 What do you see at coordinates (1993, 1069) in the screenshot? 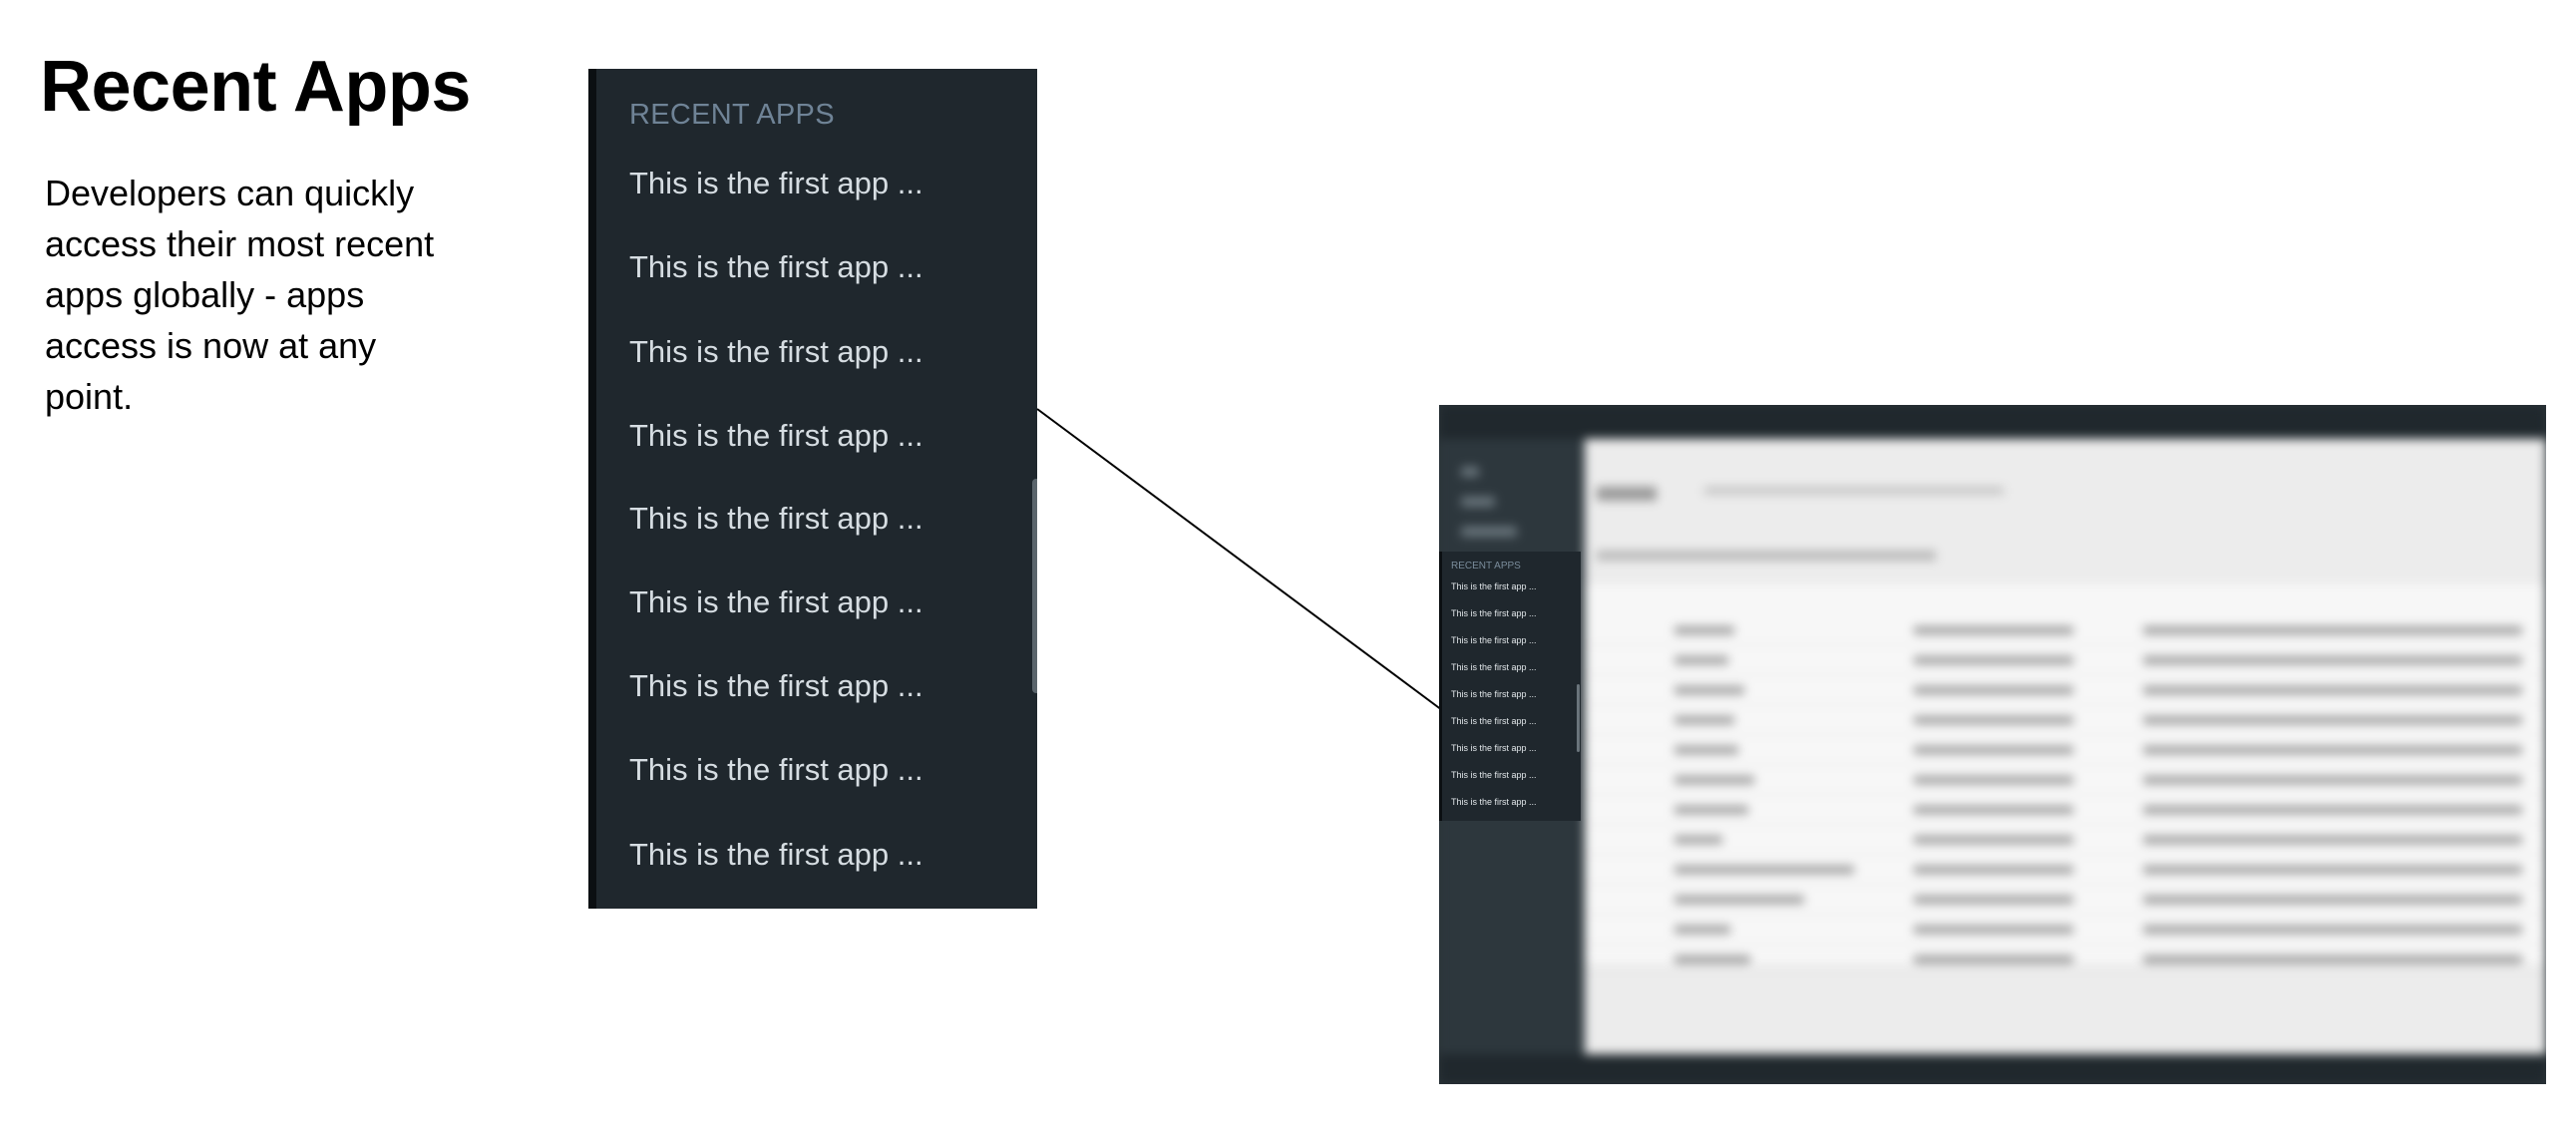
I see `app-bottombar` at bounding box center [1993, 1069].